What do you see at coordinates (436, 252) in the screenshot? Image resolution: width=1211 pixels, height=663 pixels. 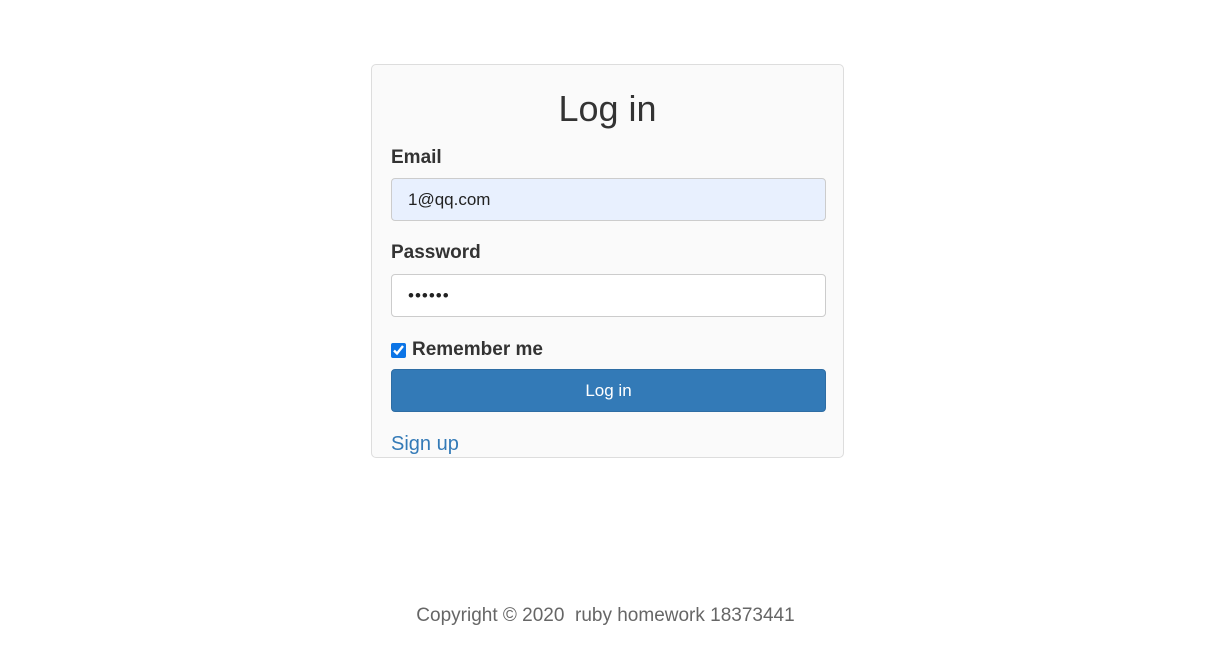 I see `password-label: Password` at bounding box center [436, 252].